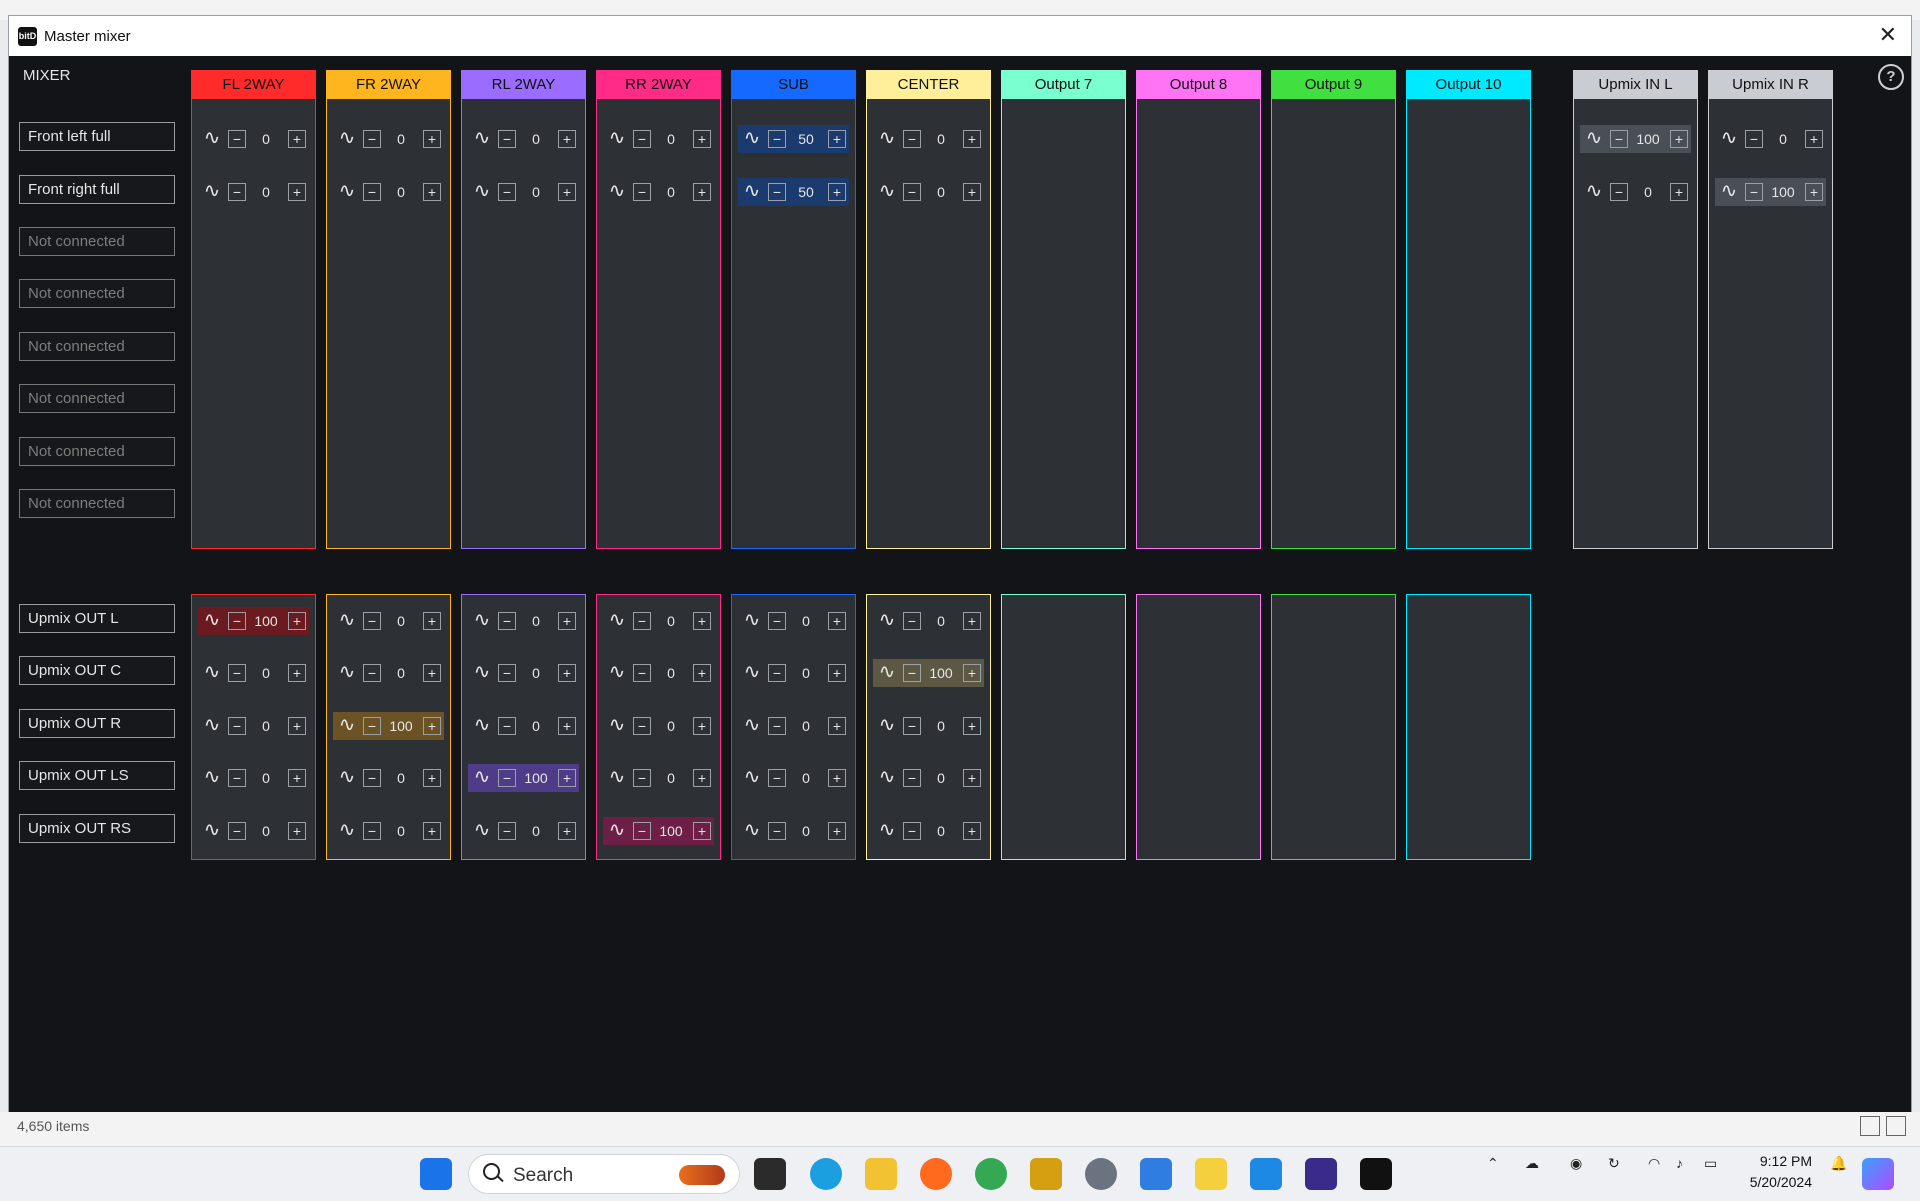 Image resolution: width=1920 pixels, height=1201 pixels. I want to click on sync-icon: ↻, so click(1614, 1163).